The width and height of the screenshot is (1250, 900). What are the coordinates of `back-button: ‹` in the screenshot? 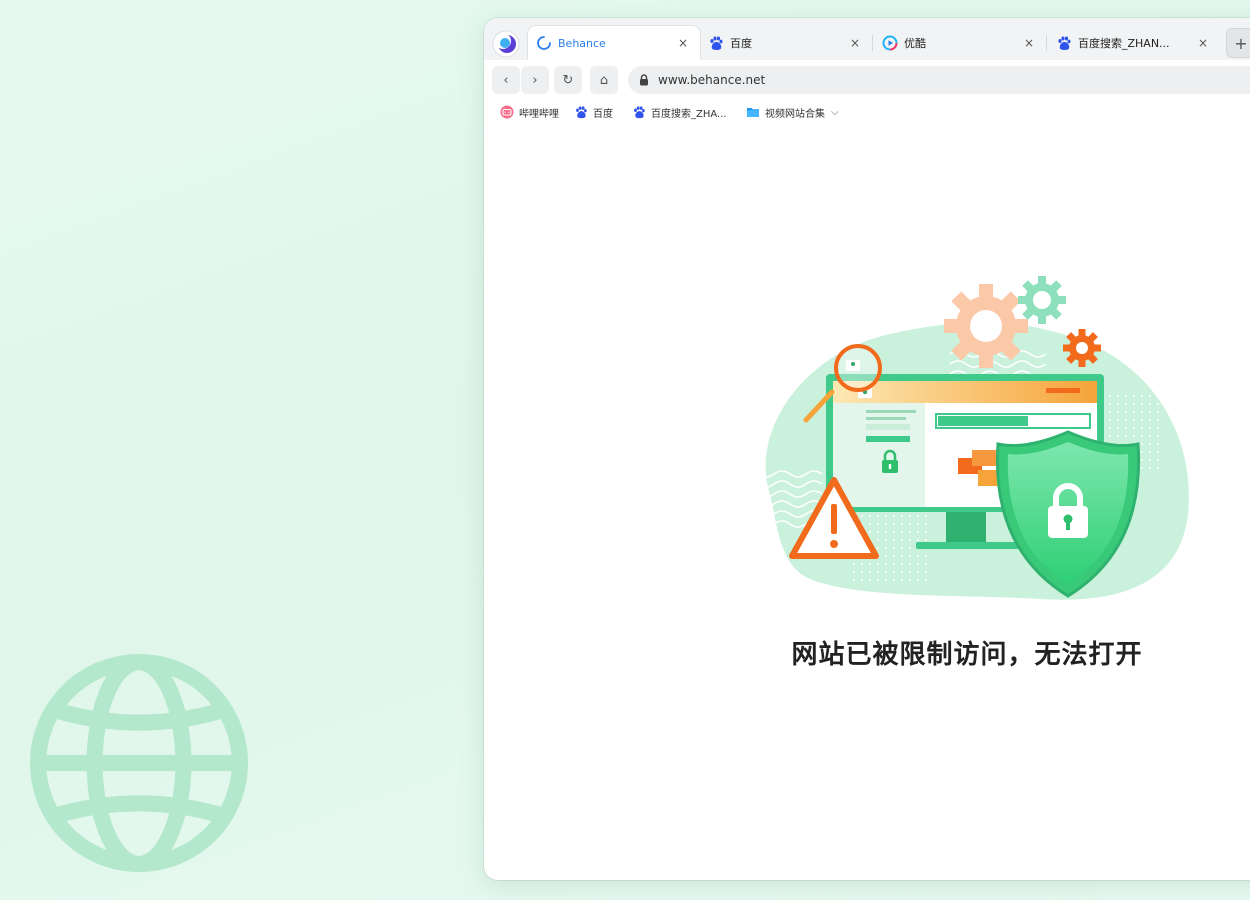 It's located at (506, 80).